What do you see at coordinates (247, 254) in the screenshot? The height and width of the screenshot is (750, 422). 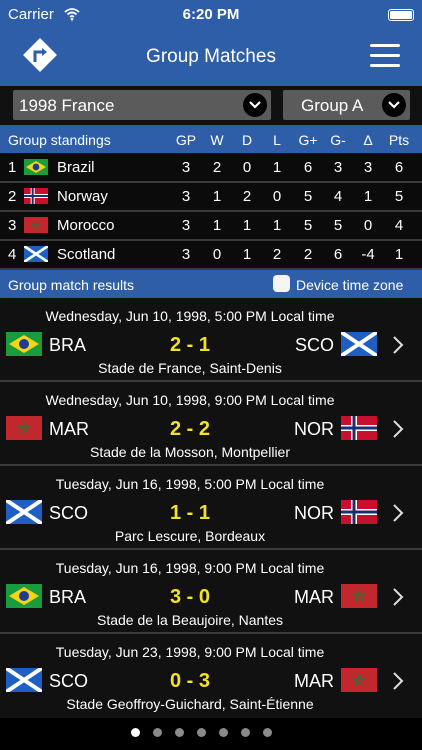 I see `stat-d: 1` at bounding box center [247, 254].